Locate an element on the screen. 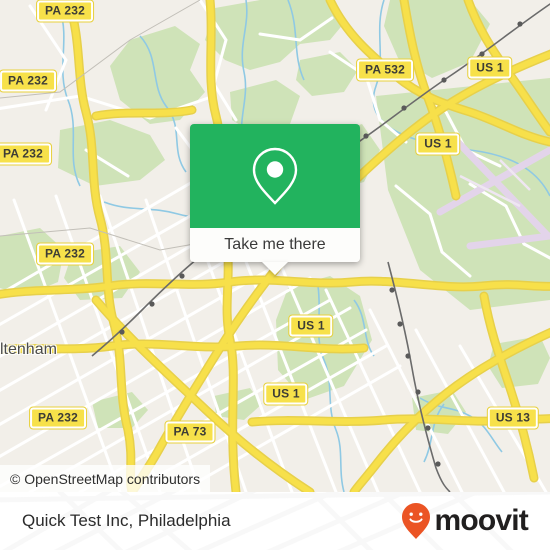  road-shield: PA 532 is located at coordinates (385, 70).